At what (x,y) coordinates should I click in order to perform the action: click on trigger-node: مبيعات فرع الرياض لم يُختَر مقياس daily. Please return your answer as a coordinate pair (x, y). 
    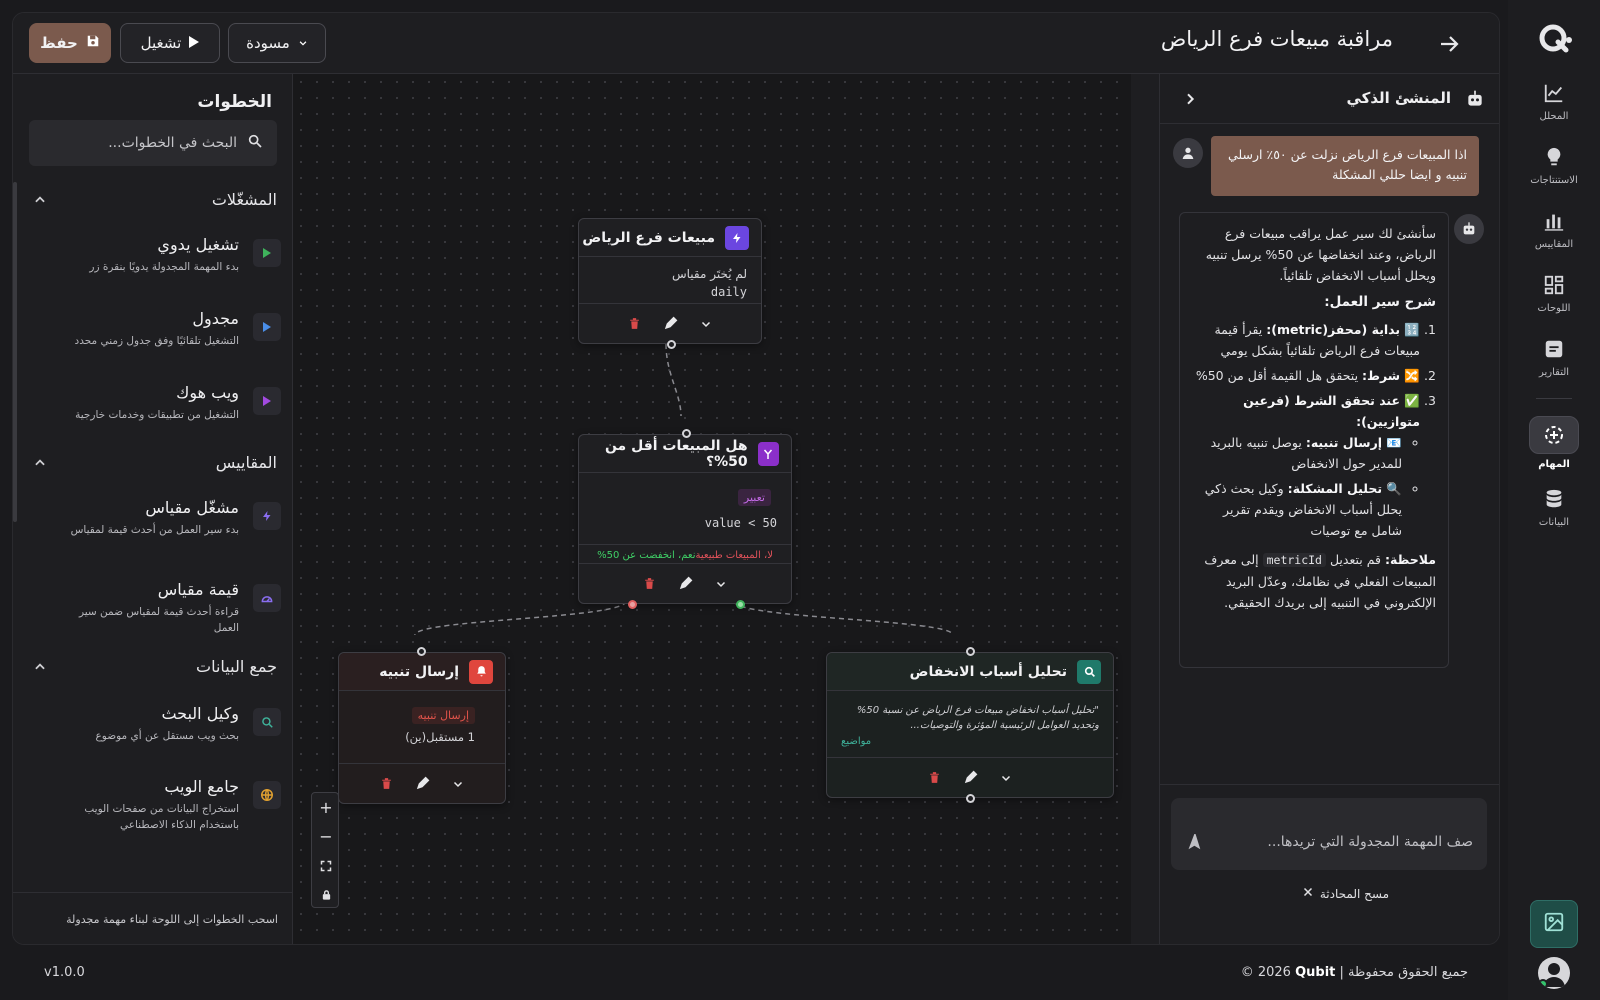
    Looking at the image, I should click on (670, 283).